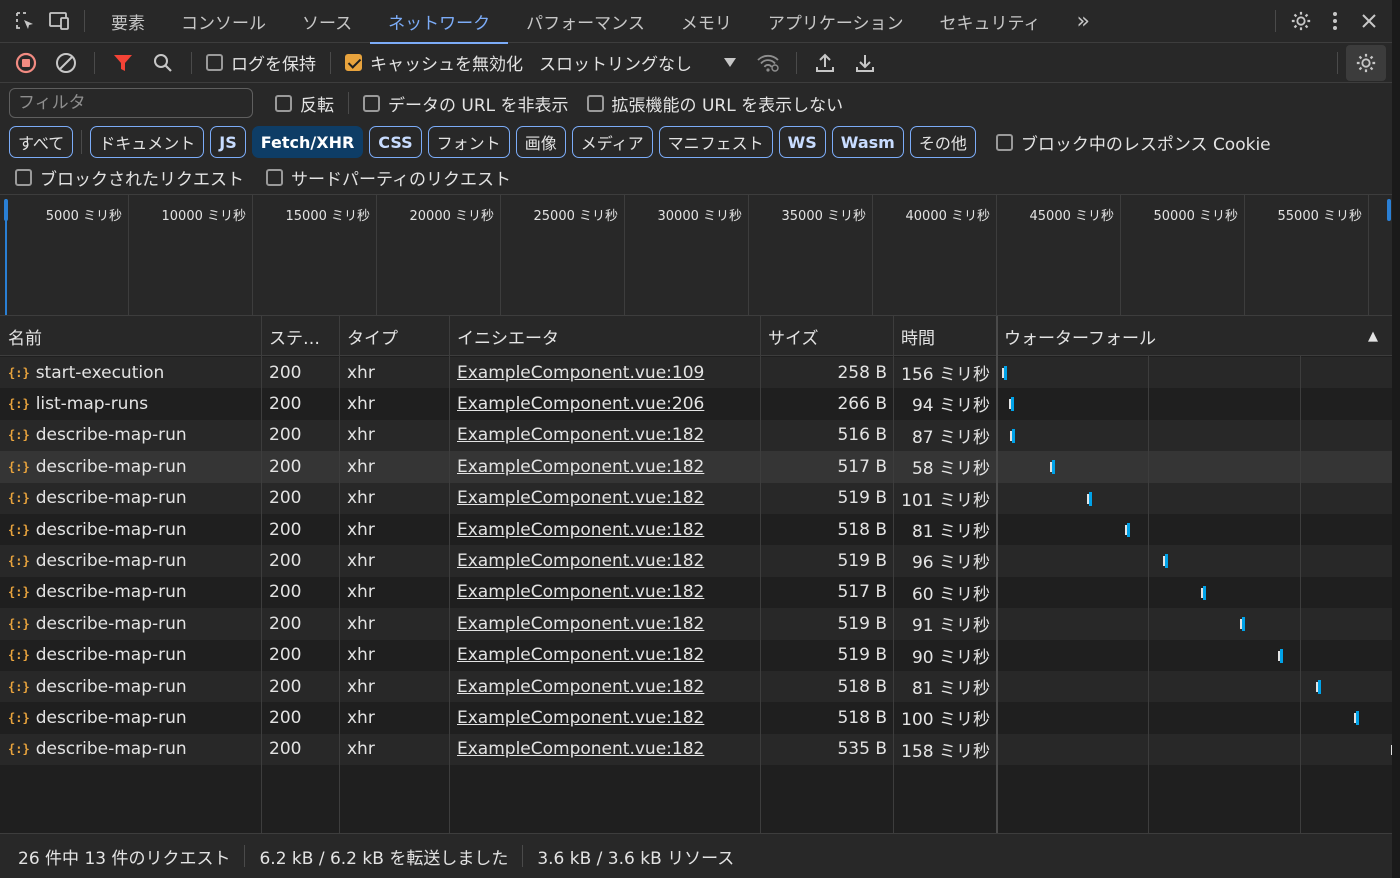  I want to click on tab-5: メモリ, so click(706, 21).